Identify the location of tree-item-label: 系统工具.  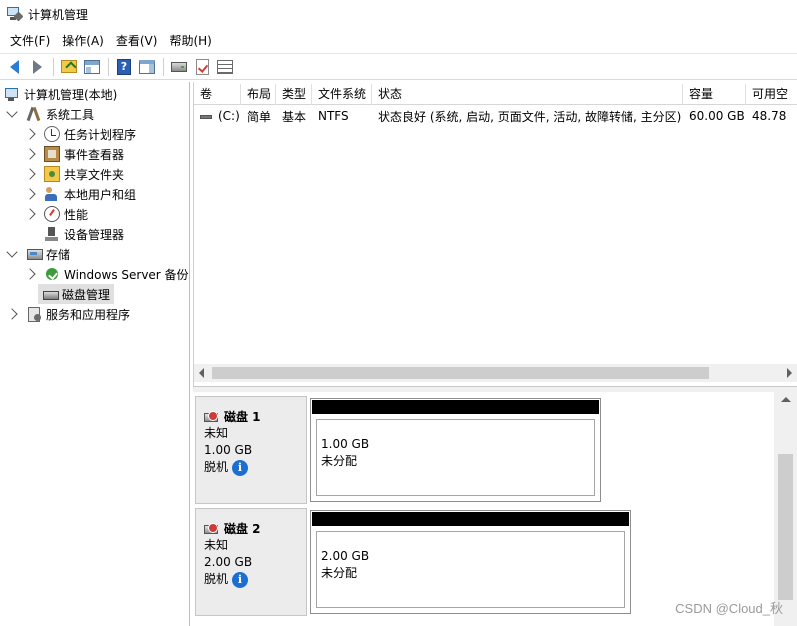
(70, 114).